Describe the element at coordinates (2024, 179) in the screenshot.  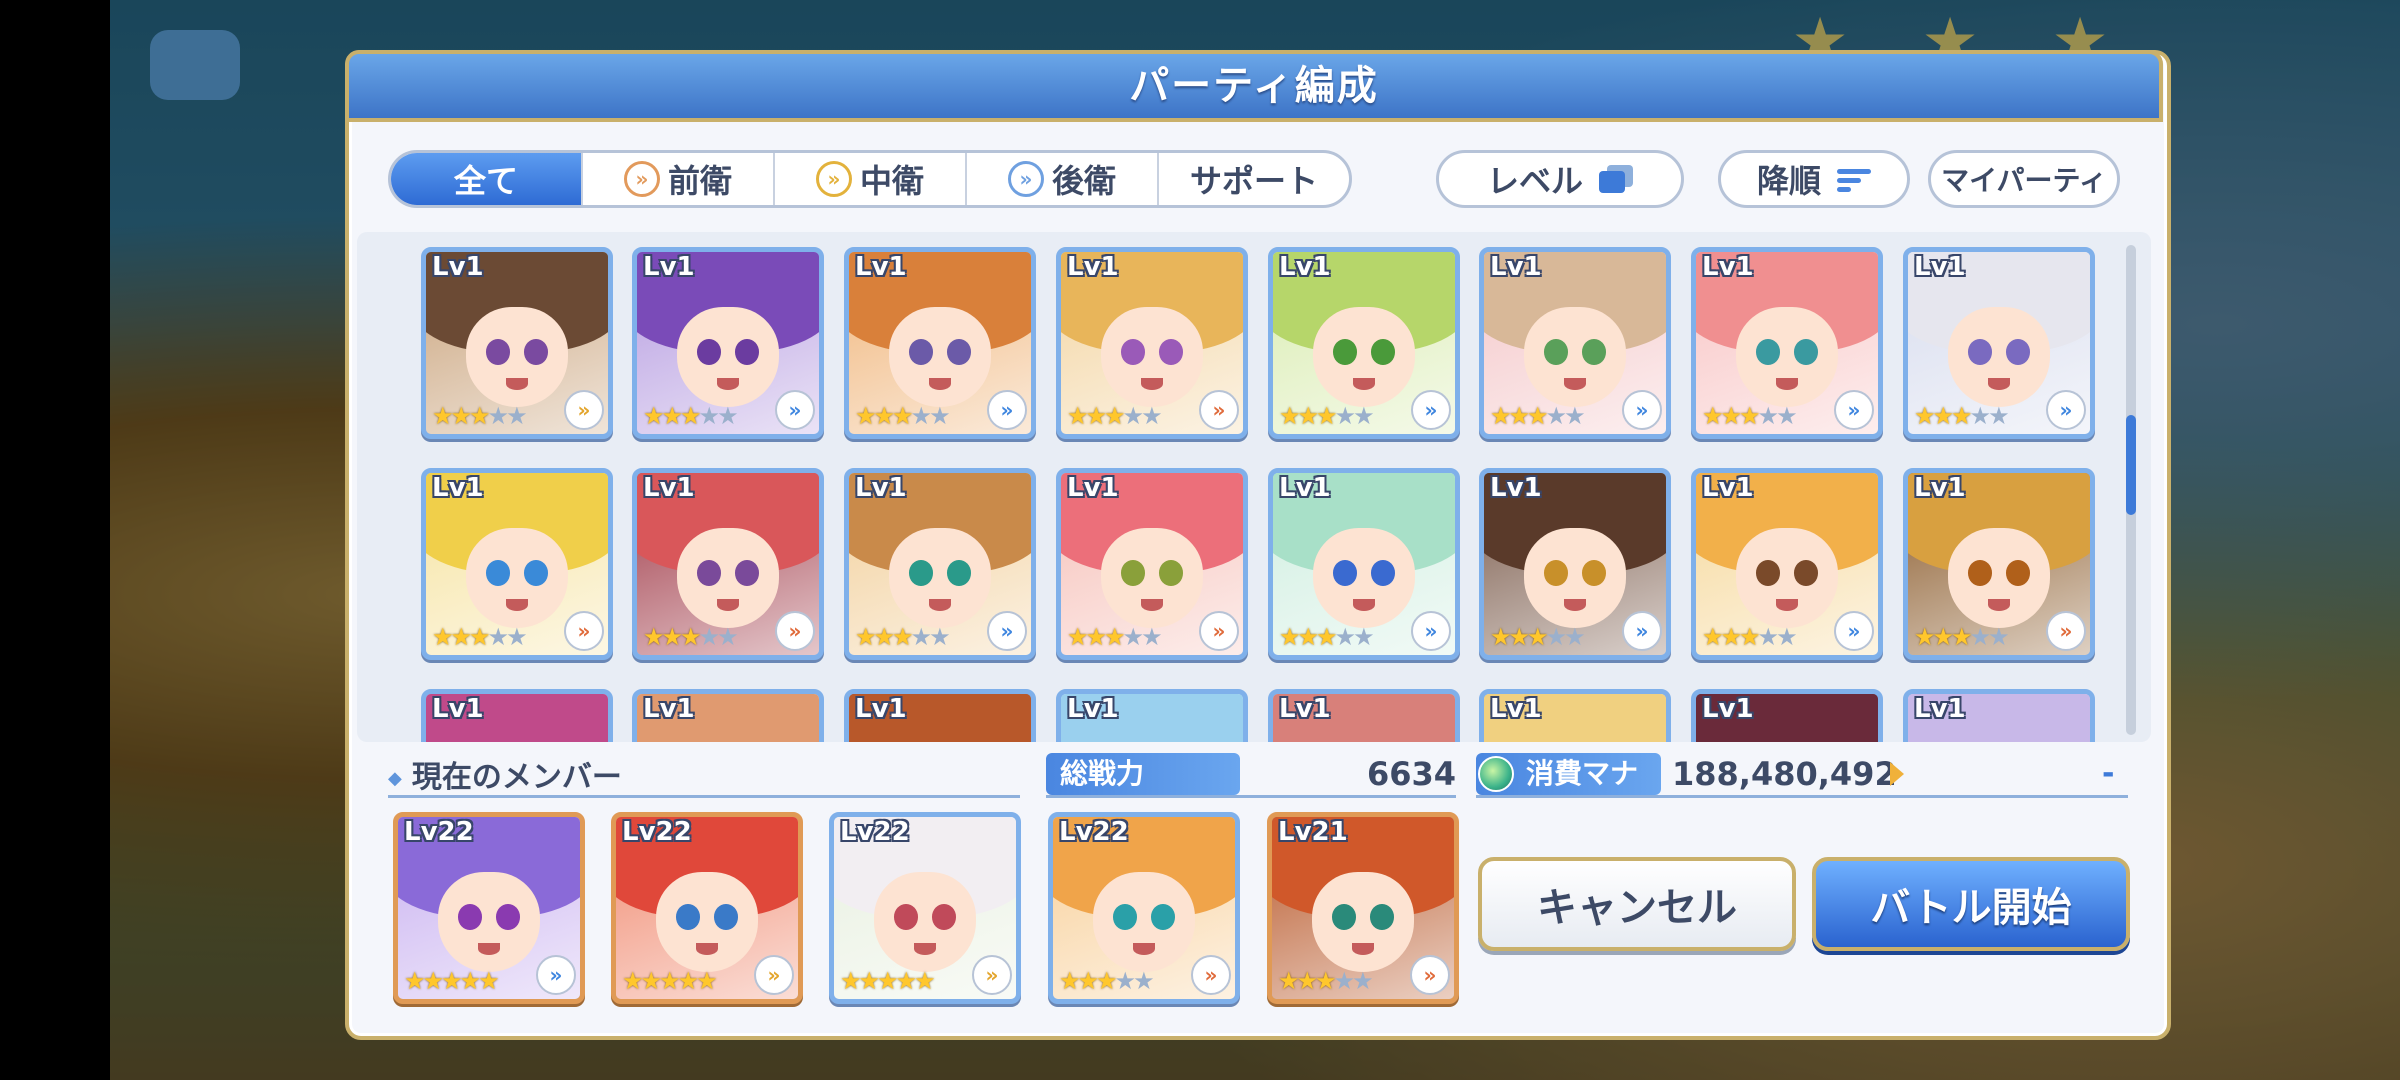
I see `my-party-button: マイパーティ` at that location.